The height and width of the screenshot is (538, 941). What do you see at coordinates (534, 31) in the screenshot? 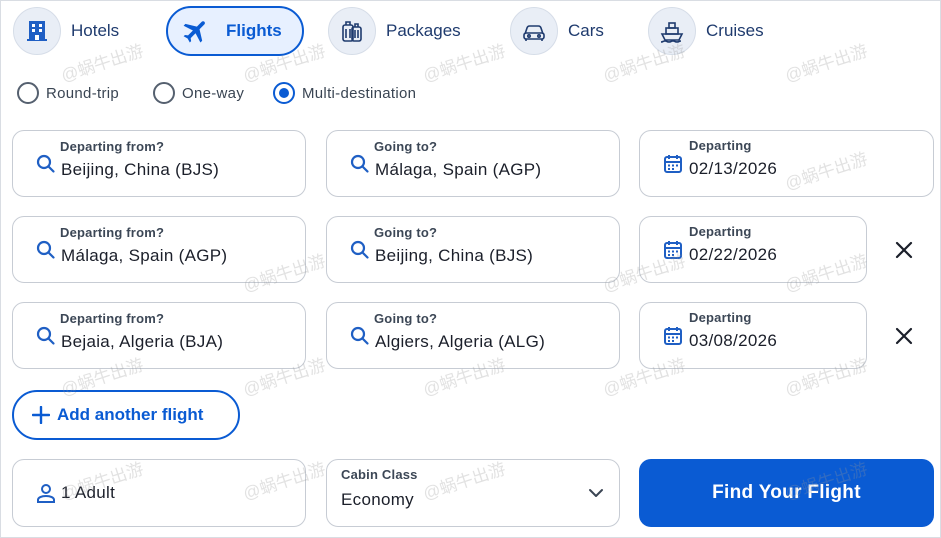
I see `car-icon` at bounding box center [534, 31].